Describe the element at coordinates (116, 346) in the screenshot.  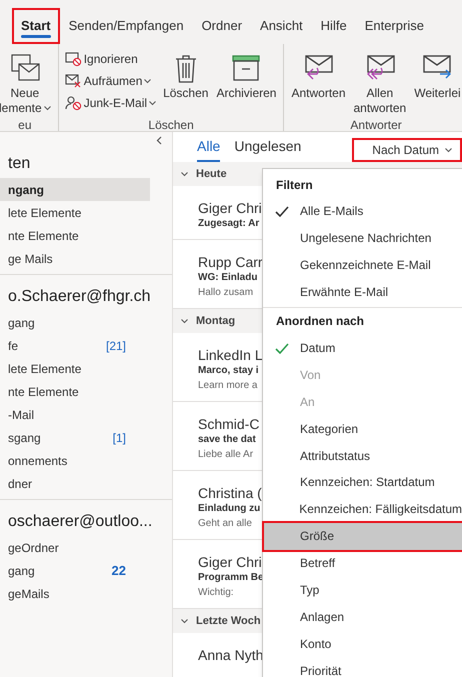
I see `unread-count: [21]` at that location.